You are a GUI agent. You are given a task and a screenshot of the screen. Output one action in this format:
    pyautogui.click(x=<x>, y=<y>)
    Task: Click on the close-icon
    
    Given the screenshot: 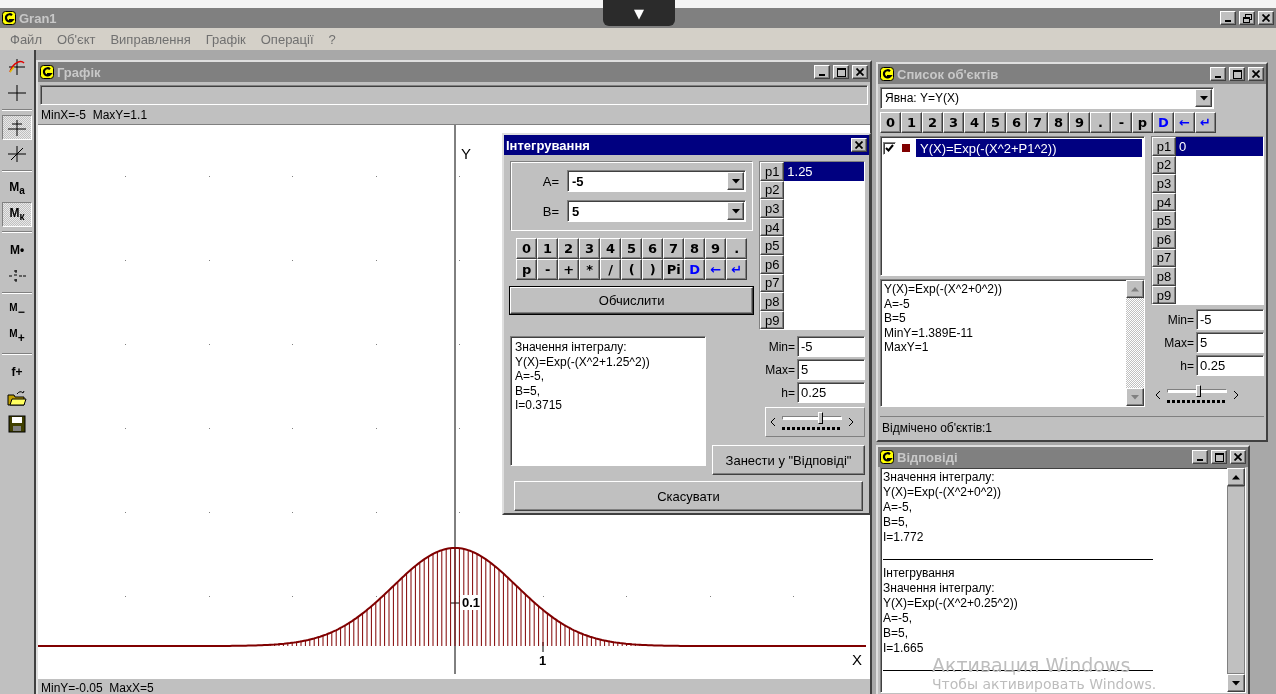 What is the action you would take?
    pyautogui.click(x=1266, y=18)
    